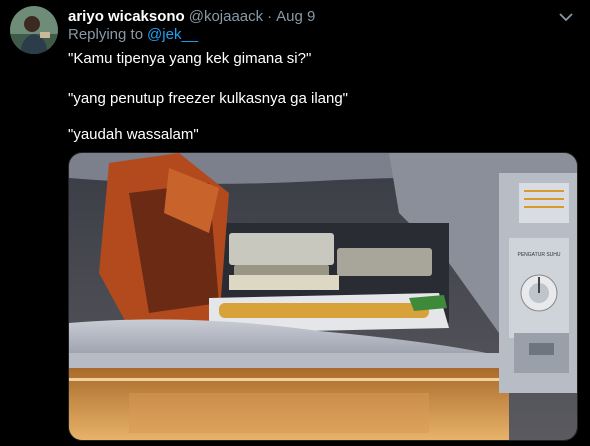 This screenshot has height=446, width=590. What do you see at coordinates (106, 34) in the screenshot?
I see `replying-label: Replying to` at bounding box center [106, 34].